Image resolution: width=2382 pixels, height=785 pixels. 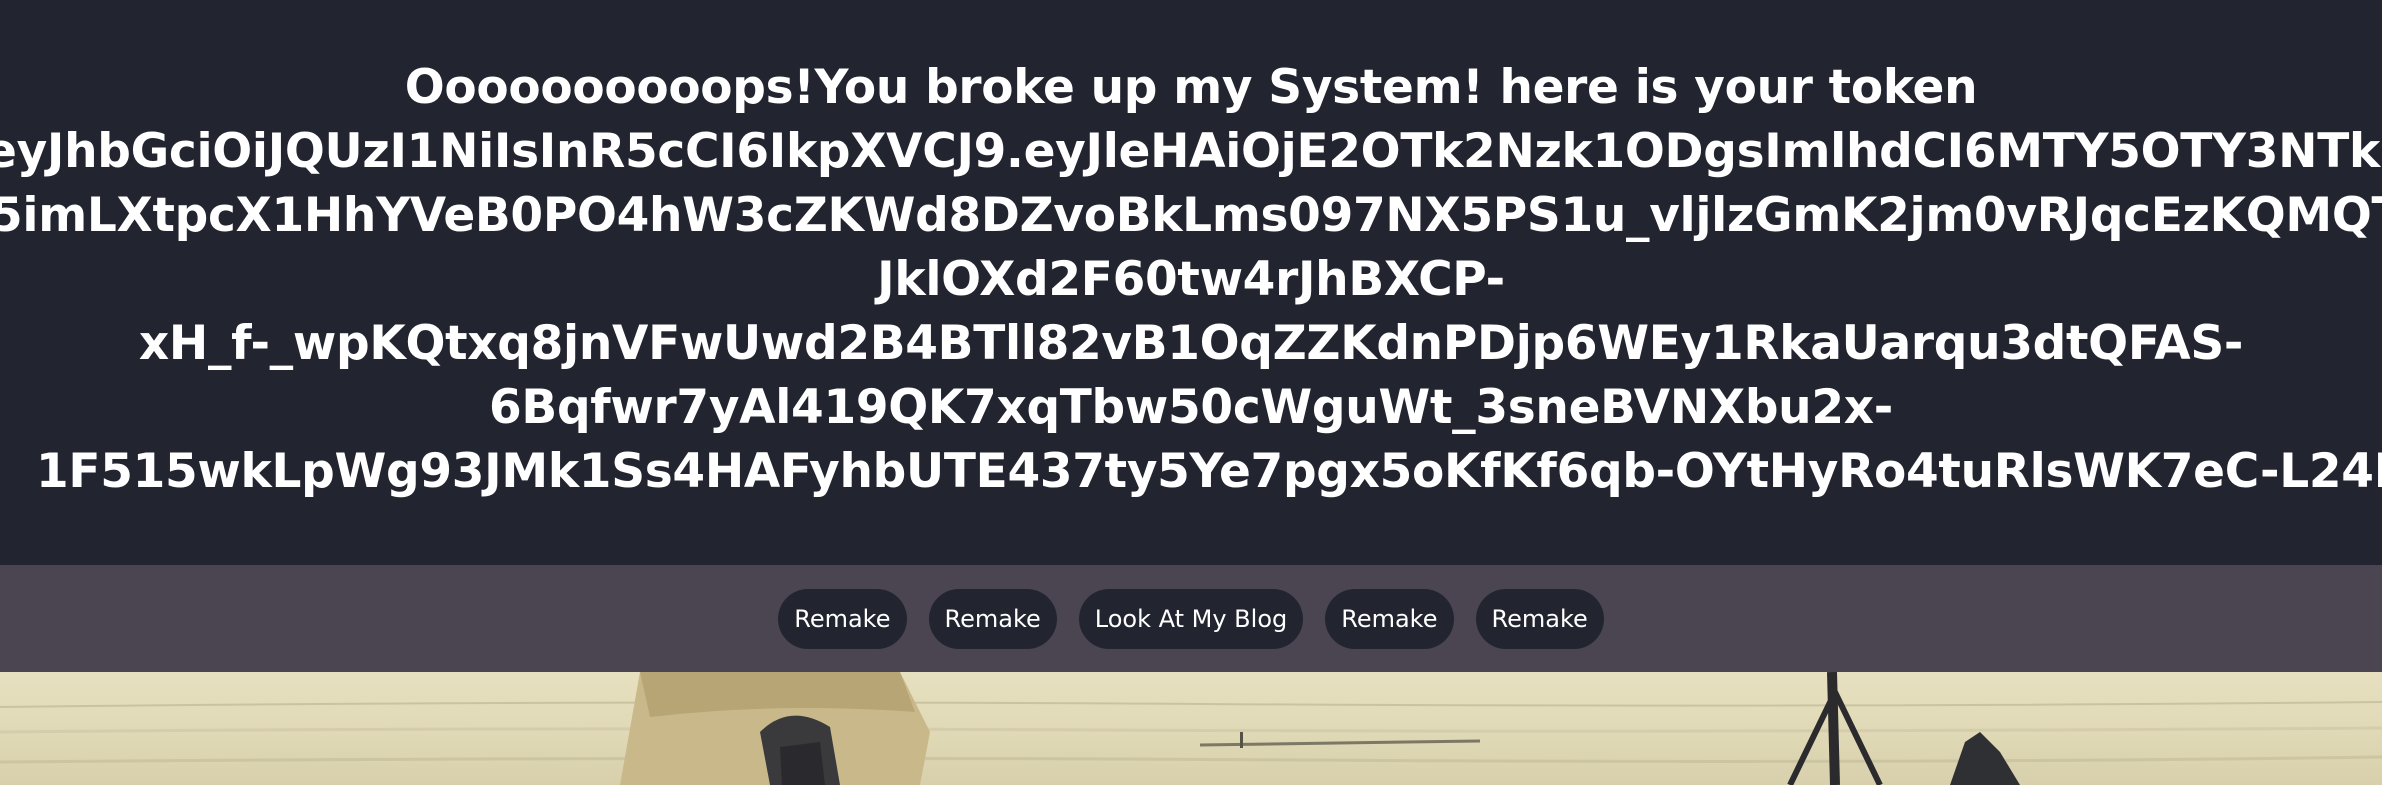 I want to click on background-artwork, so click(x=1191, y=728).